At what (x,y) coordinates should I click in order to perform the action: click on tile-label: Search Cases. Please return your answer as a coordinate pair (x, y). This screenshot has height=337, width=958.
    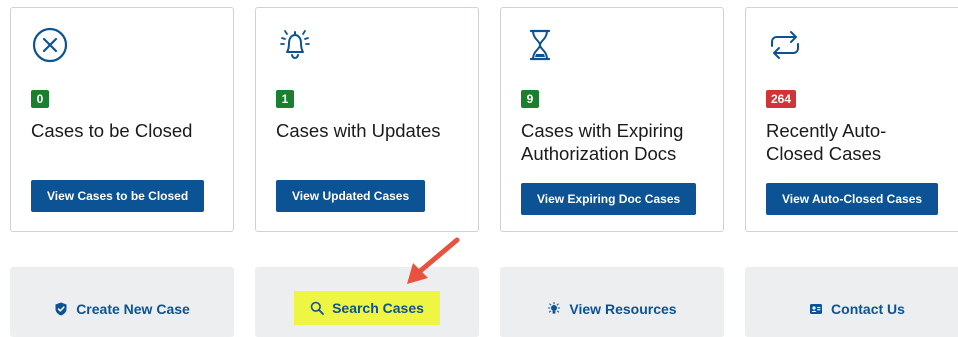
    Looking at the image, I should click on (378, 308).